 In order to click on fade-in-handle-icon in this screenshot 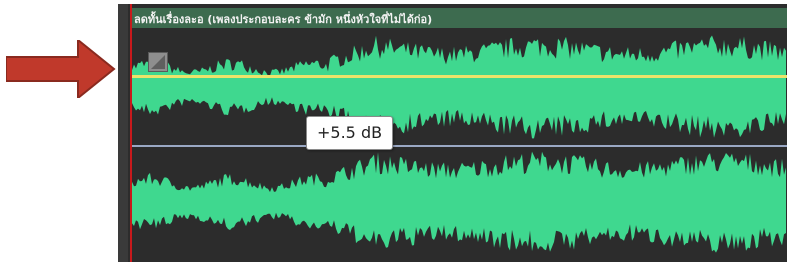, I will do `click(158, 62)`.